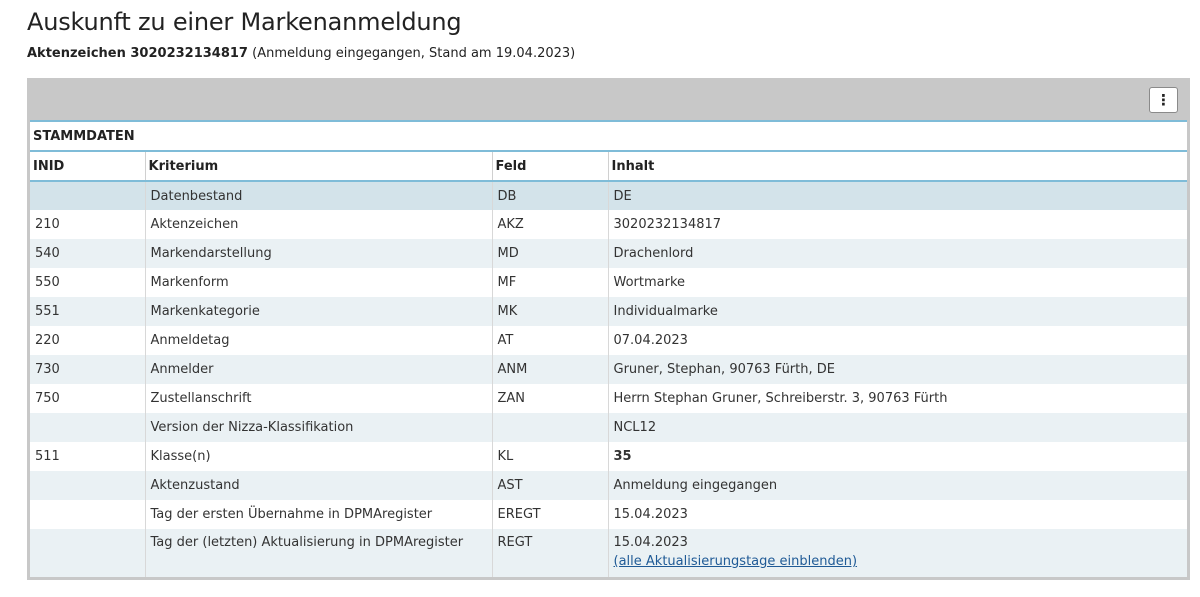 The image size is (1200, 597). What do you see at coordinates (550, 224) in the screenshot?
I see `feld-cell: AKZ` at bounding box center [550, 224].